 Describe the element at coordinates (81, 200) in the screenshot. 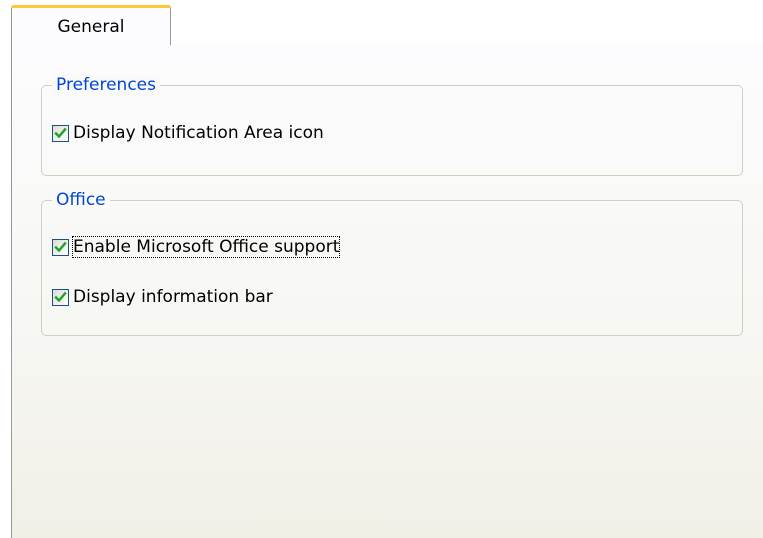

I see `office-group-title: Office` at that location.